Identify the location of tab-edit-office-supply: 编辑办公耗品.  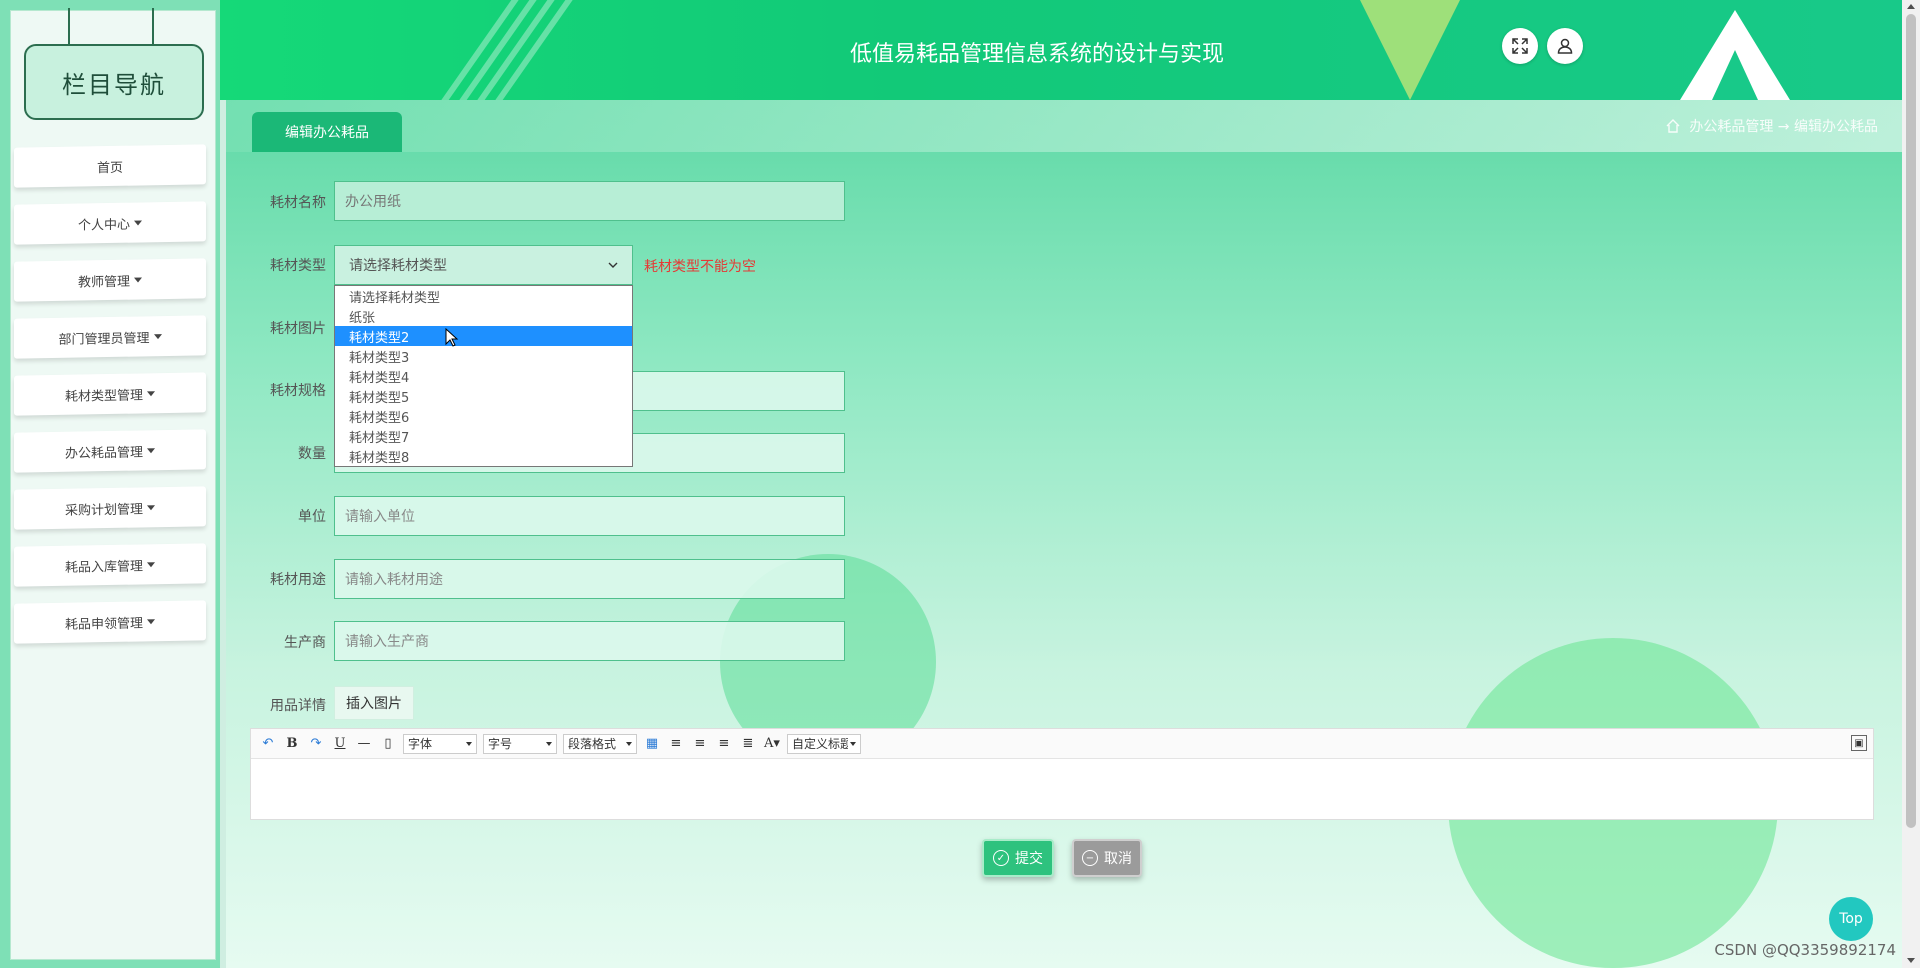
(327, 132).